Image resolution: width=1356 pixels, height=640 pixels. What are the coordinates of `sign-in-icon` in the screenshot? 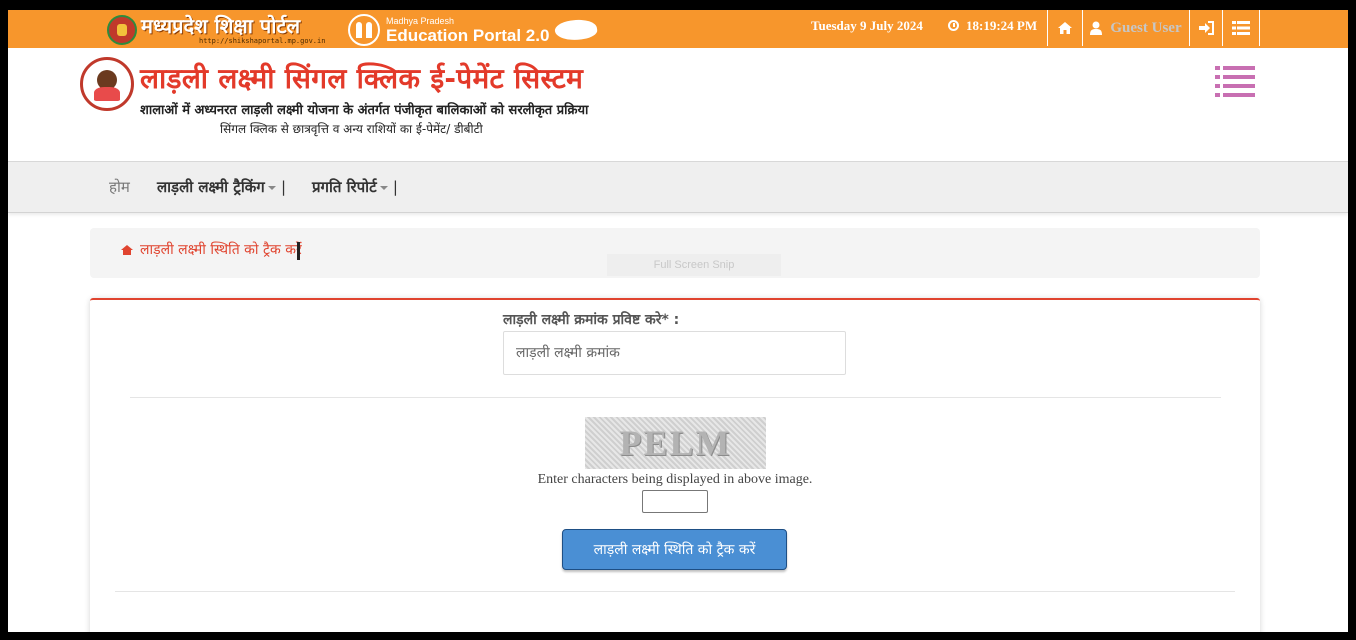 It's located at (1206, 28).